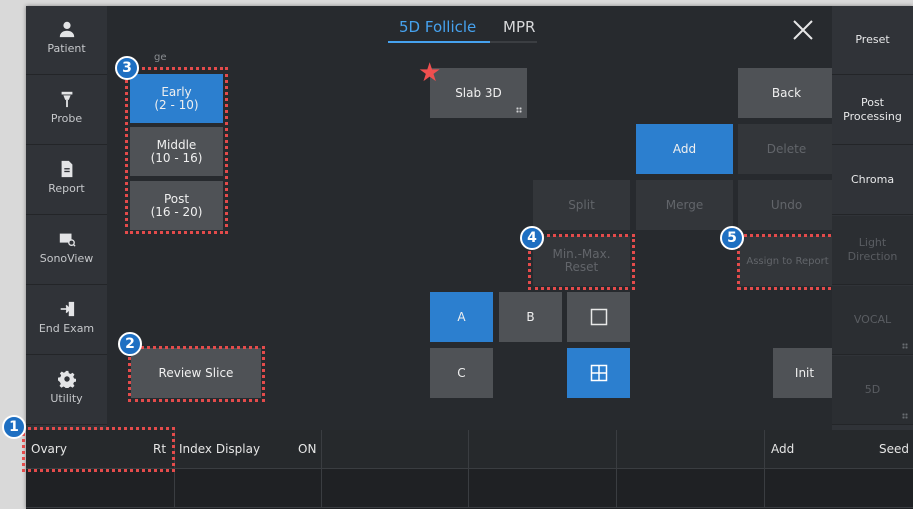 This screenshot has width=913, height=509. I want to click on star-icon: ★, so click(430, 73).